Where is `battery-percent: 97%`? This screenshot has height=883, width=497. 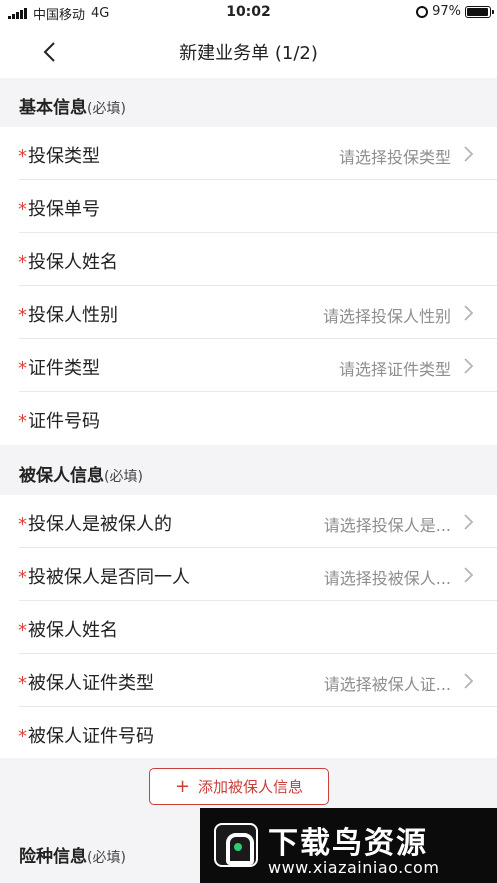
battery-percent: 97% is located at coordinates (446, 11).